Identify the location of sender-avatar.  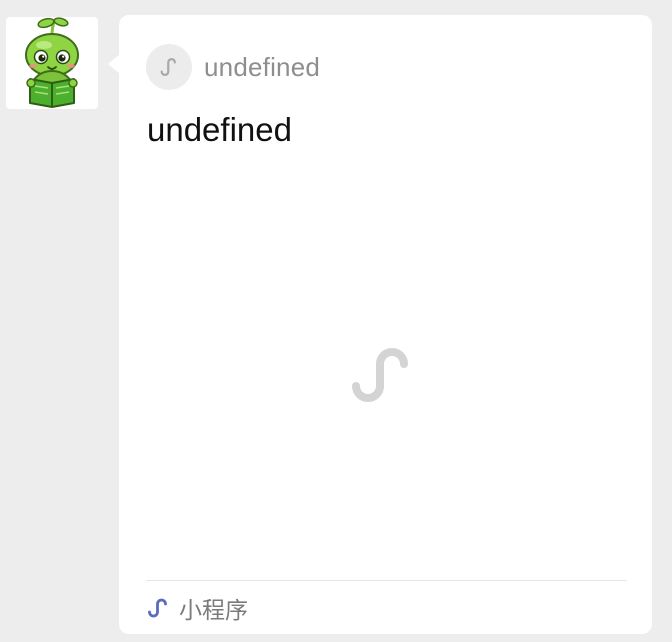
(52, 63).